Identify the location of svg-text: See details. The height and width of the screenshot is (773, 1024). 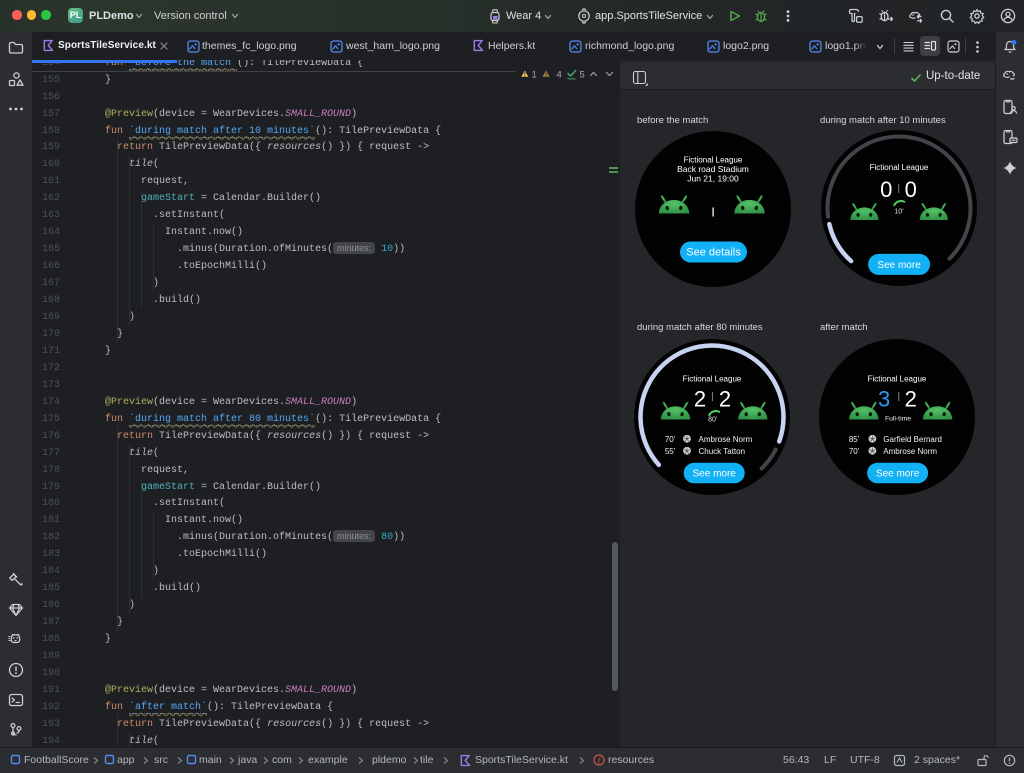
(713, 252).